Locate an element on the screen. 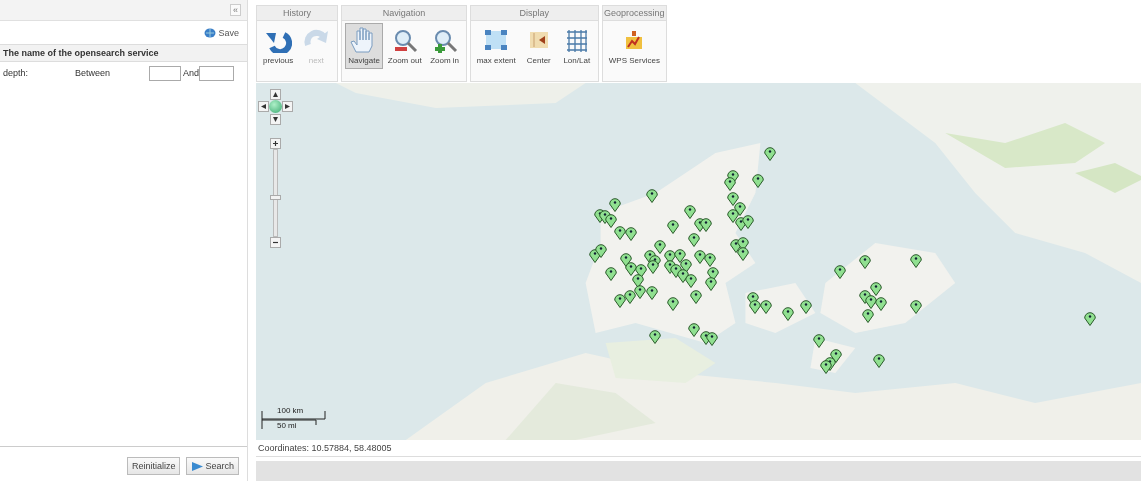 The height and width of the screenshot is (481, 1141). field-label: Between is located at coordinates (93, 73).